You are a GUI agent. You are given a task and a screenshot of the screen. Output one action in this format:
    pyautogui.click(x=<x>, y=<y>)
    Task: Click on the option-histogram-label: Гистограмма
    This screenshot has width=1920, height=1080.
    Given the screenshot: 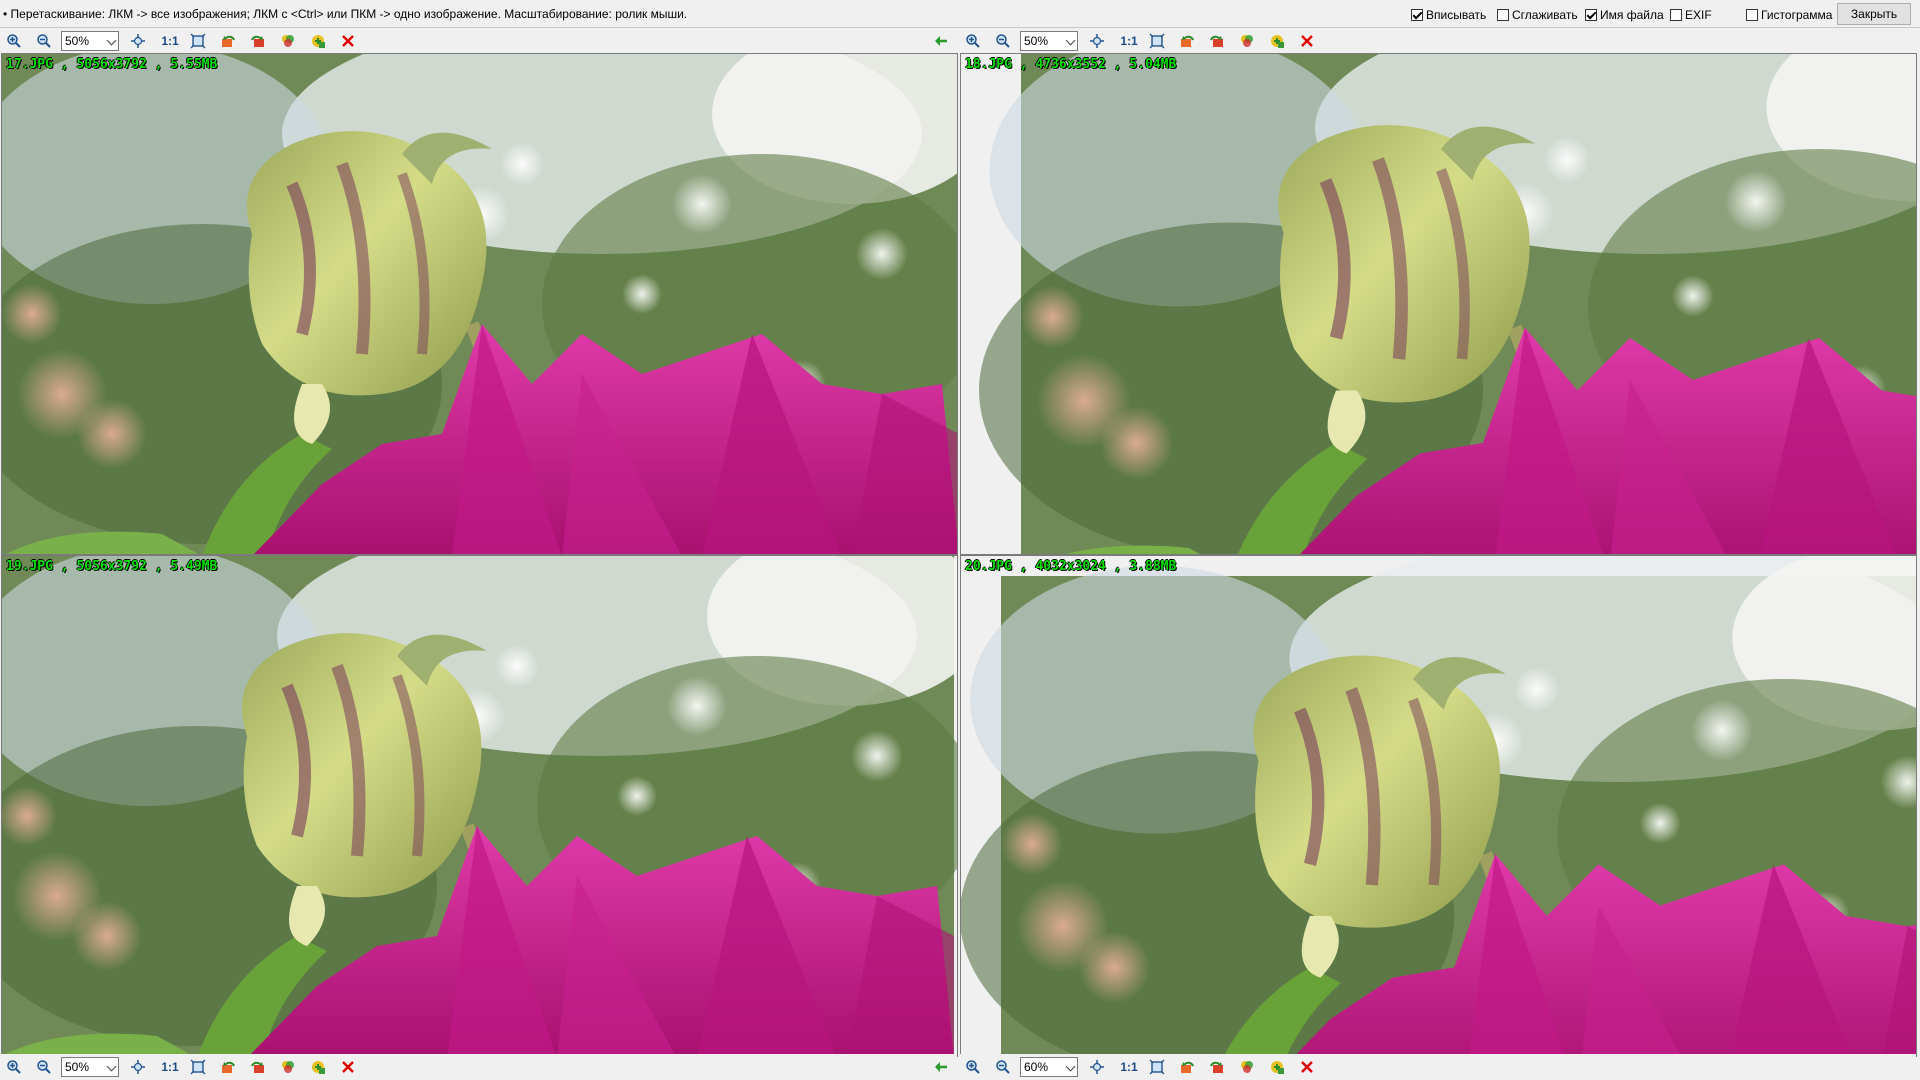 What is the action you would take?
    pyautogui.click(x=1797, y=15)
    